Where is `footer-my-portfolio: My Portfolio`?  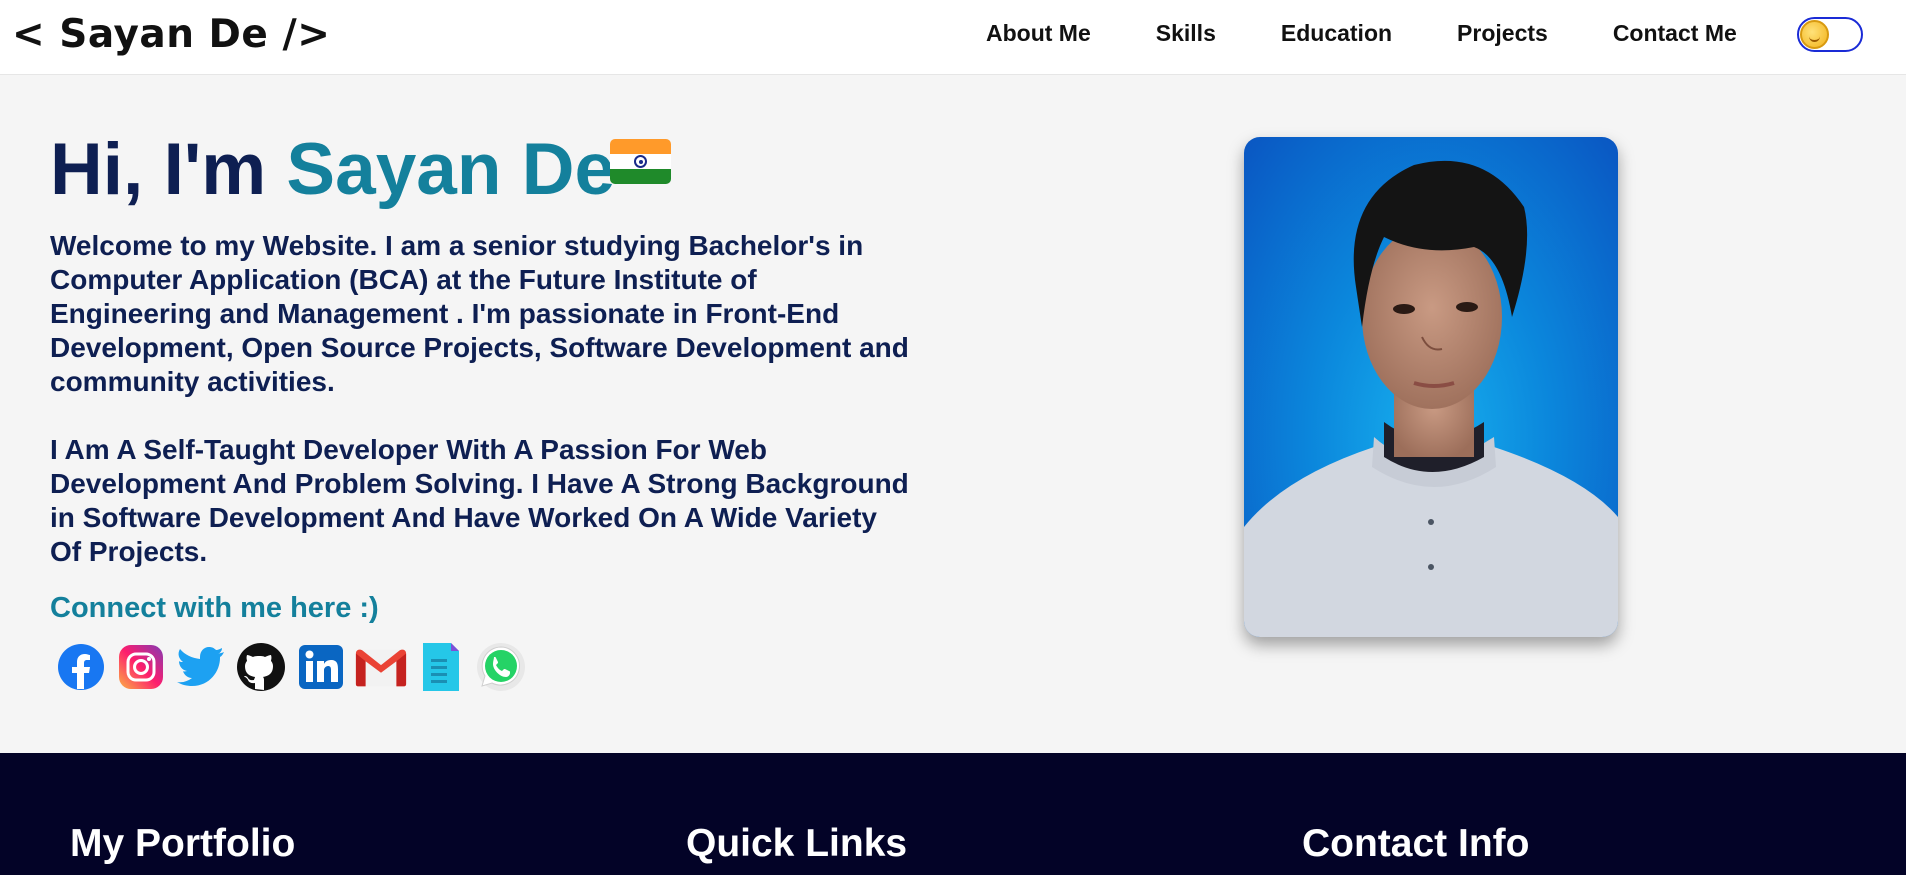 footer-my-portfolio: My Portfolio is located at coordinates (183, 843).